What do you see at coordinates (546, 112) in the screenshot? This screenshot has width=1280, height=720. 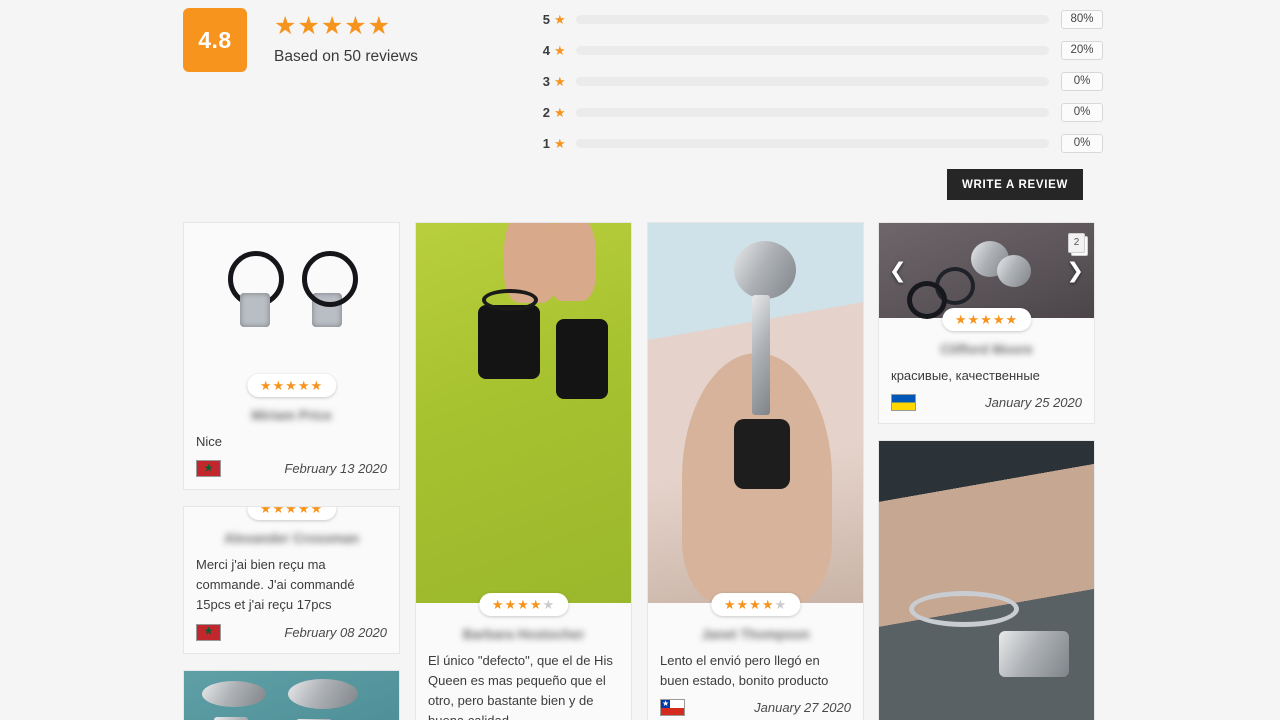 I see `rating-bar-level: 2` at bounding box center [546, 112].